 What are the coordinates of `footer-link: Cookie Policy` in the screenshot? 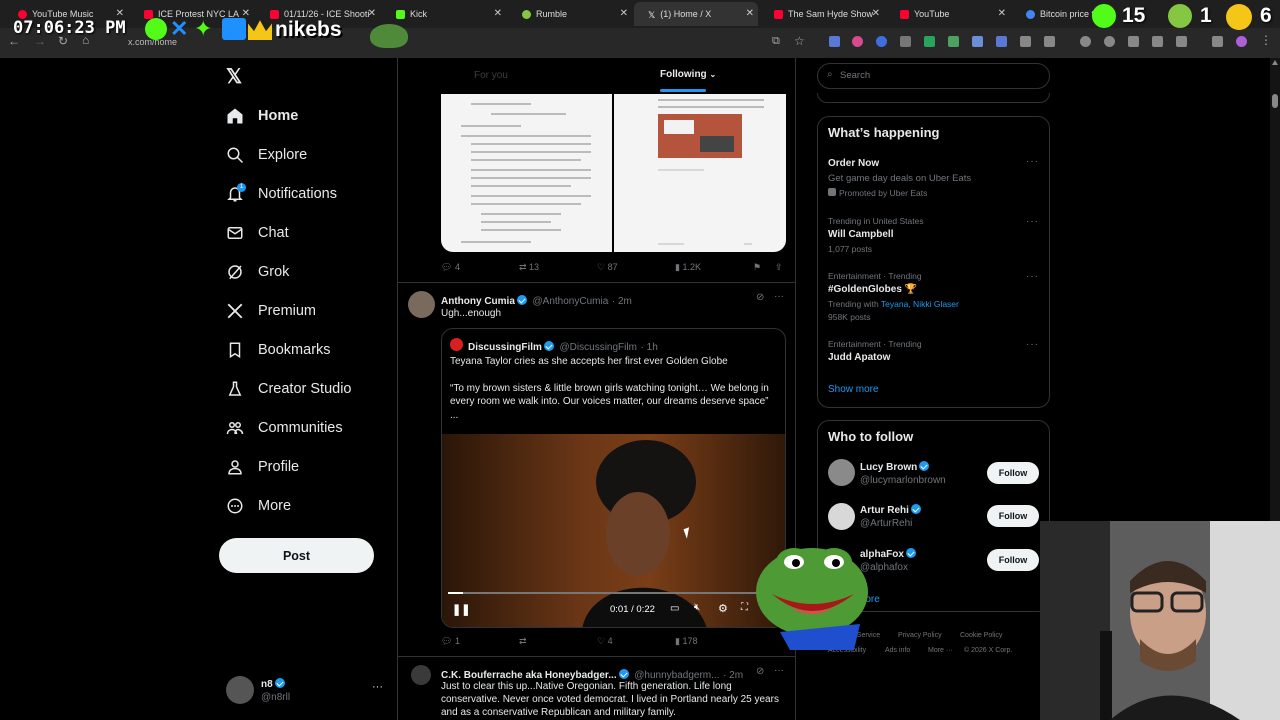 It's located at (981, 635).